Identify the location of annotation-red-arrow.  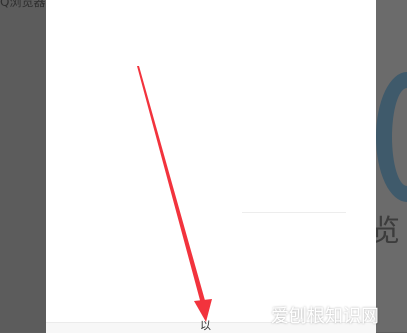
(174, 194).